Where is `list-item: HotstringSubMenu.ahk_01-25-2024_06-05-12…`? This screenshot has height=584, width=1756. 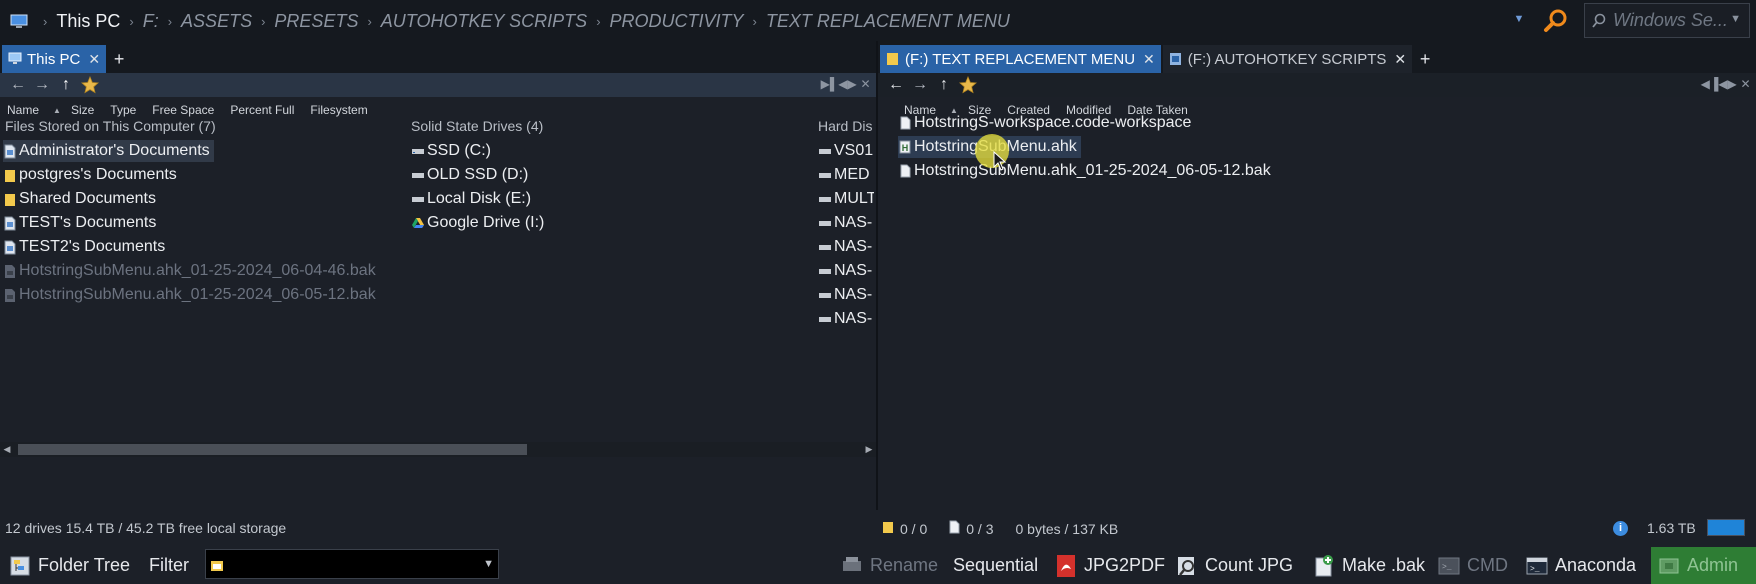
list-item: HotstringSubMenu.ahk_01-25-2024_06-05-12… is located at coordinates (189, 295).